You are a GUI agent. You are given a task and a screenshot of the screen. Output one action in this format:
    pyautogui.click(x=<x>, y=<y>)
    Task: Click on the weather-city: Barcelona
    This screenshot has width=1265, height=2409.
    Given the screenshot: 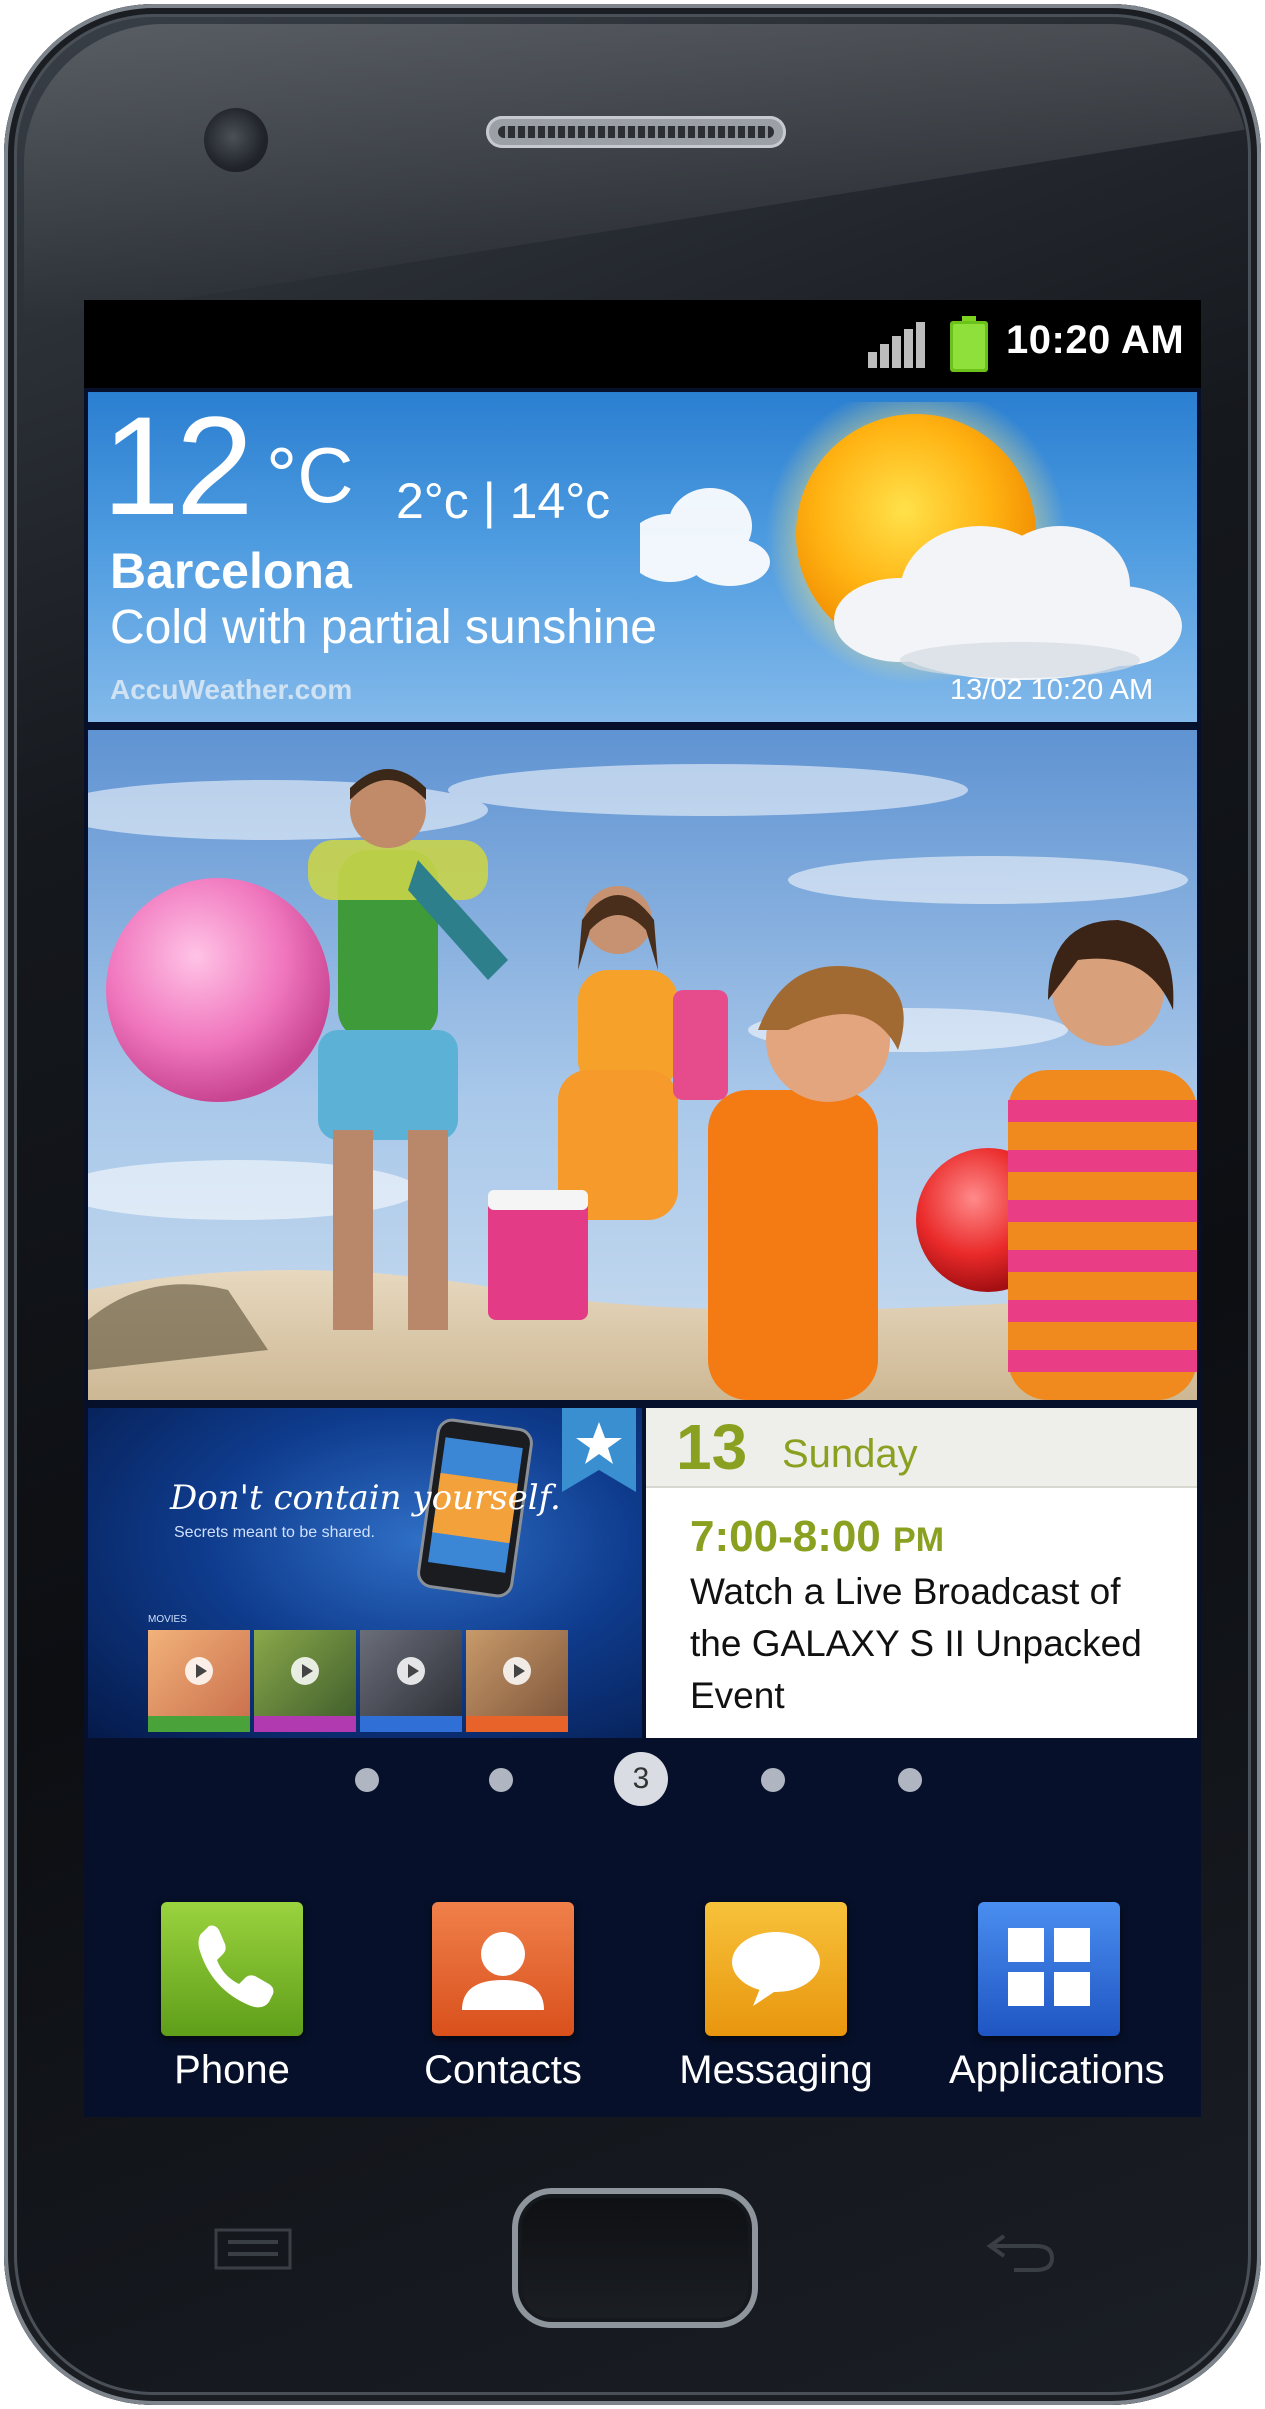 What is the action you would take?
    pyautogui.click(x=231, y=571)
    